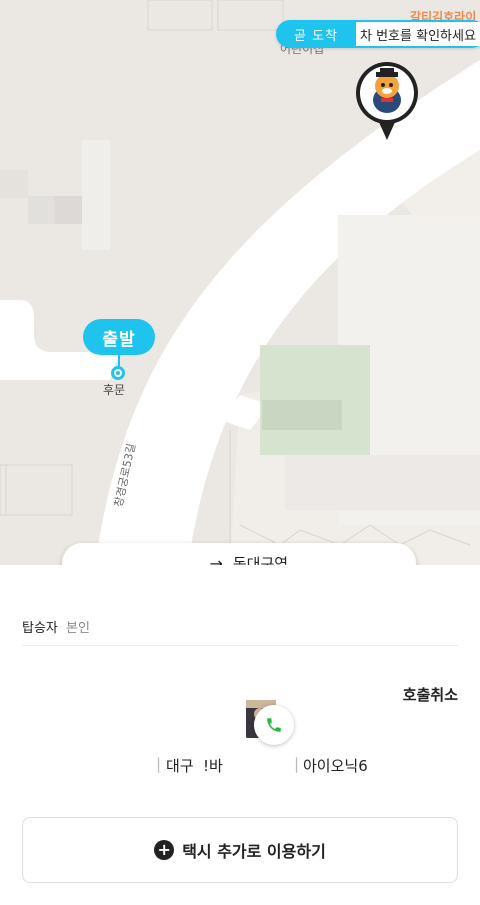 The image size is (480, 905). What do you see at coordinates (335, 766) in the screenshot?
I see `car-model: 아이오닉6` at bounding box center [335, 766].